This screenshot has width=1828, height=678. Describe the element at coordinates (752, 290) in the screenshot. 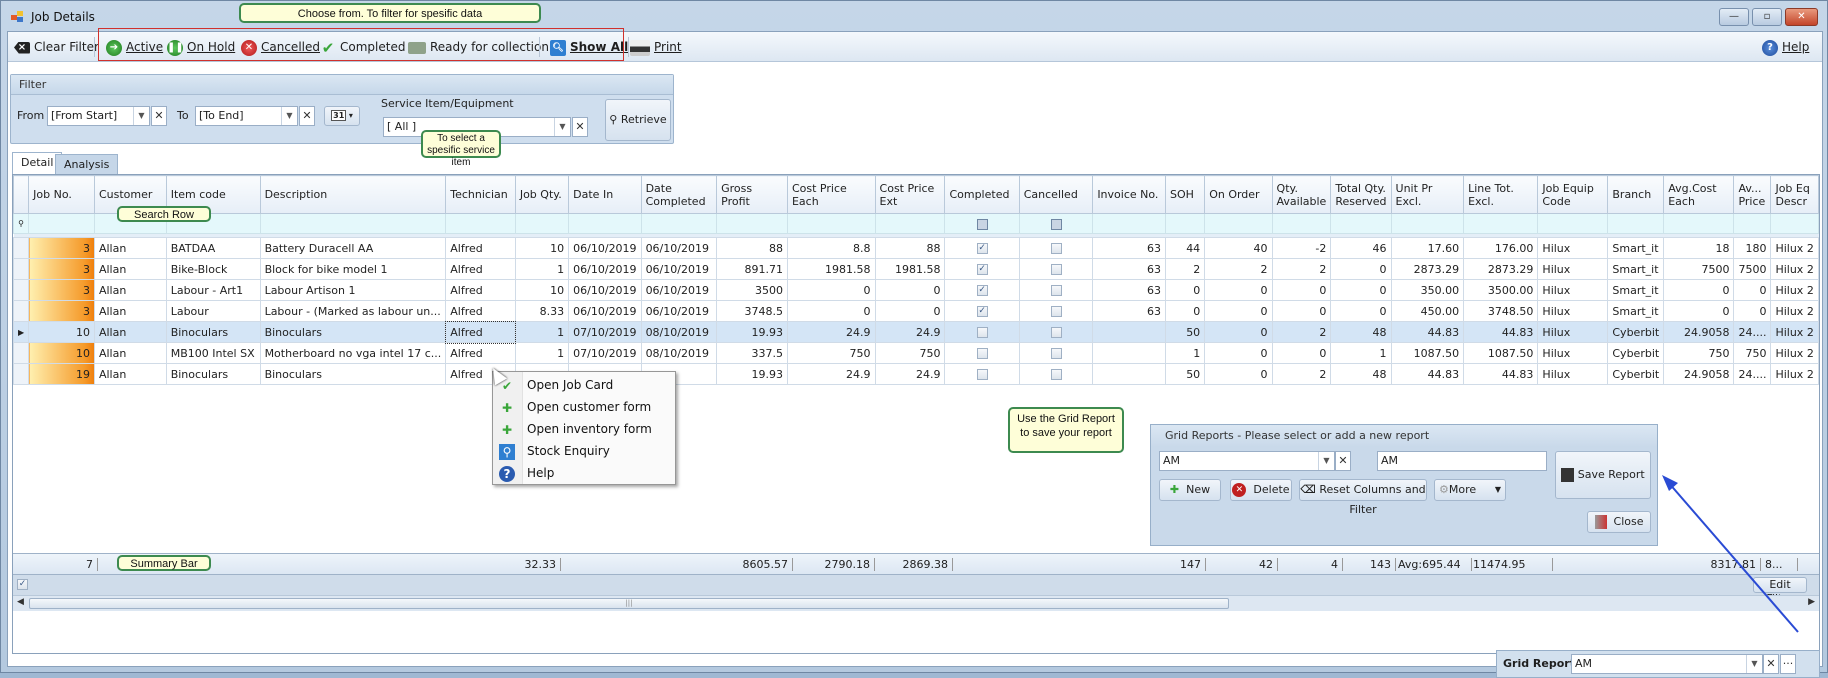

I see `cell-gross-profit: 3500` at that location.